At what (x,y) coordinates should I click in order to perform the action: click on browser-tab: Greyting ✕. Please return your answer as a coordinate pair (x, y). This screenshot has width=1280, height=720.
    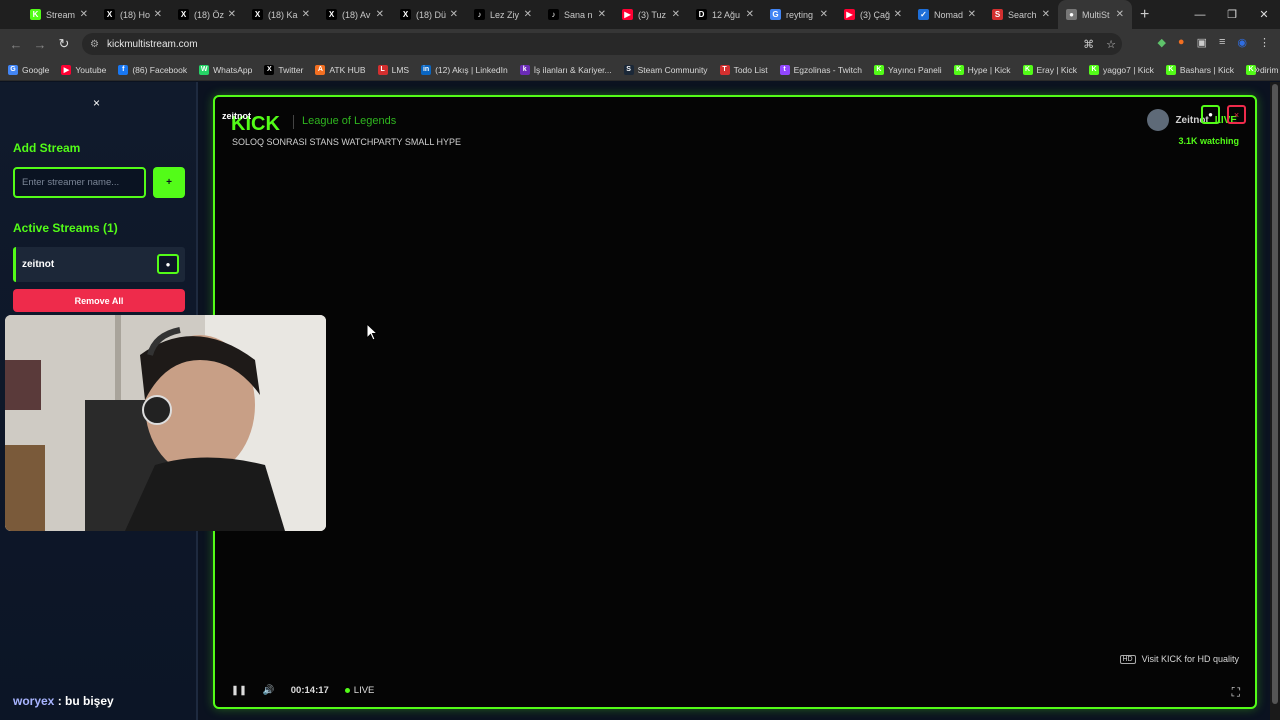
    Looking at the image, I should click on (799, 14).